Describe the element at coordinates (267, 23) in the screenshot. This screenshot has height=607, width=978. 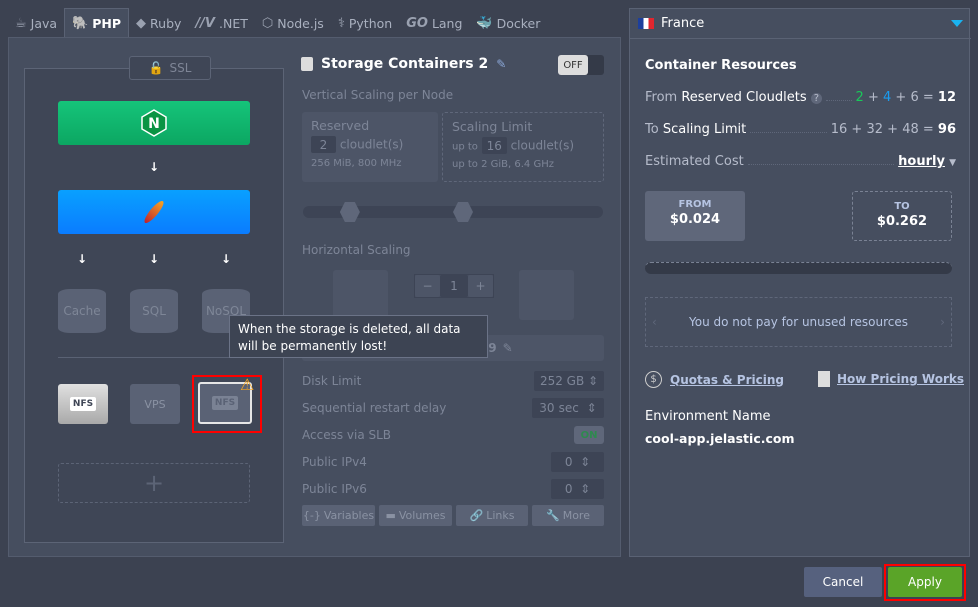
I see `nodejs-icon: ⬡` at that location.